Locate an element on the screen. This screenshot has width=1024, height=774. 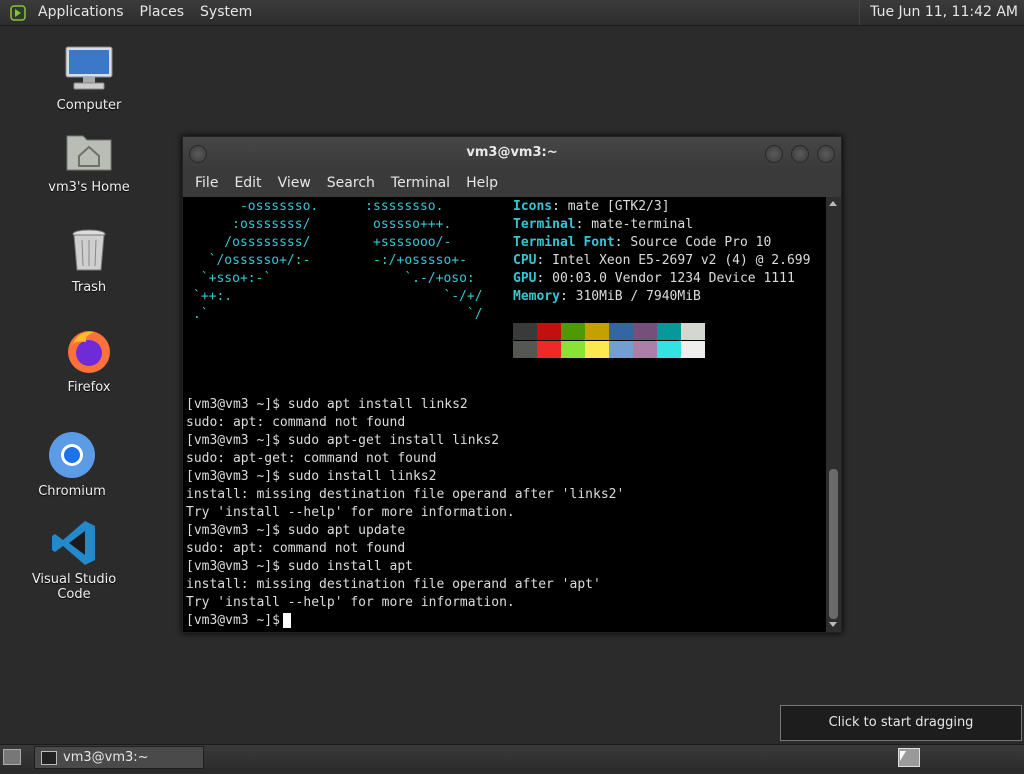
clock: Tue Jun 11, 11:42 AM is located at coordinates (941, 12).